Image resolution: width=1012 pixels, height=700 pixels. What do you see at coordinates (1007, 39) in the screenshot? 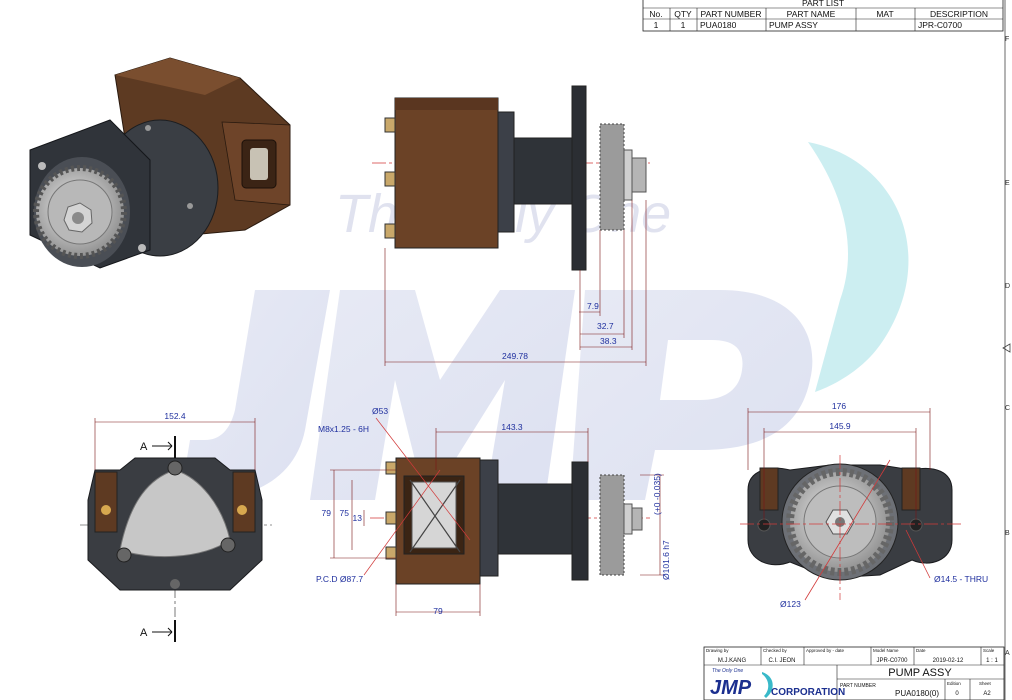
I see `zone-letter: F` at bounding box center [1007, 39].